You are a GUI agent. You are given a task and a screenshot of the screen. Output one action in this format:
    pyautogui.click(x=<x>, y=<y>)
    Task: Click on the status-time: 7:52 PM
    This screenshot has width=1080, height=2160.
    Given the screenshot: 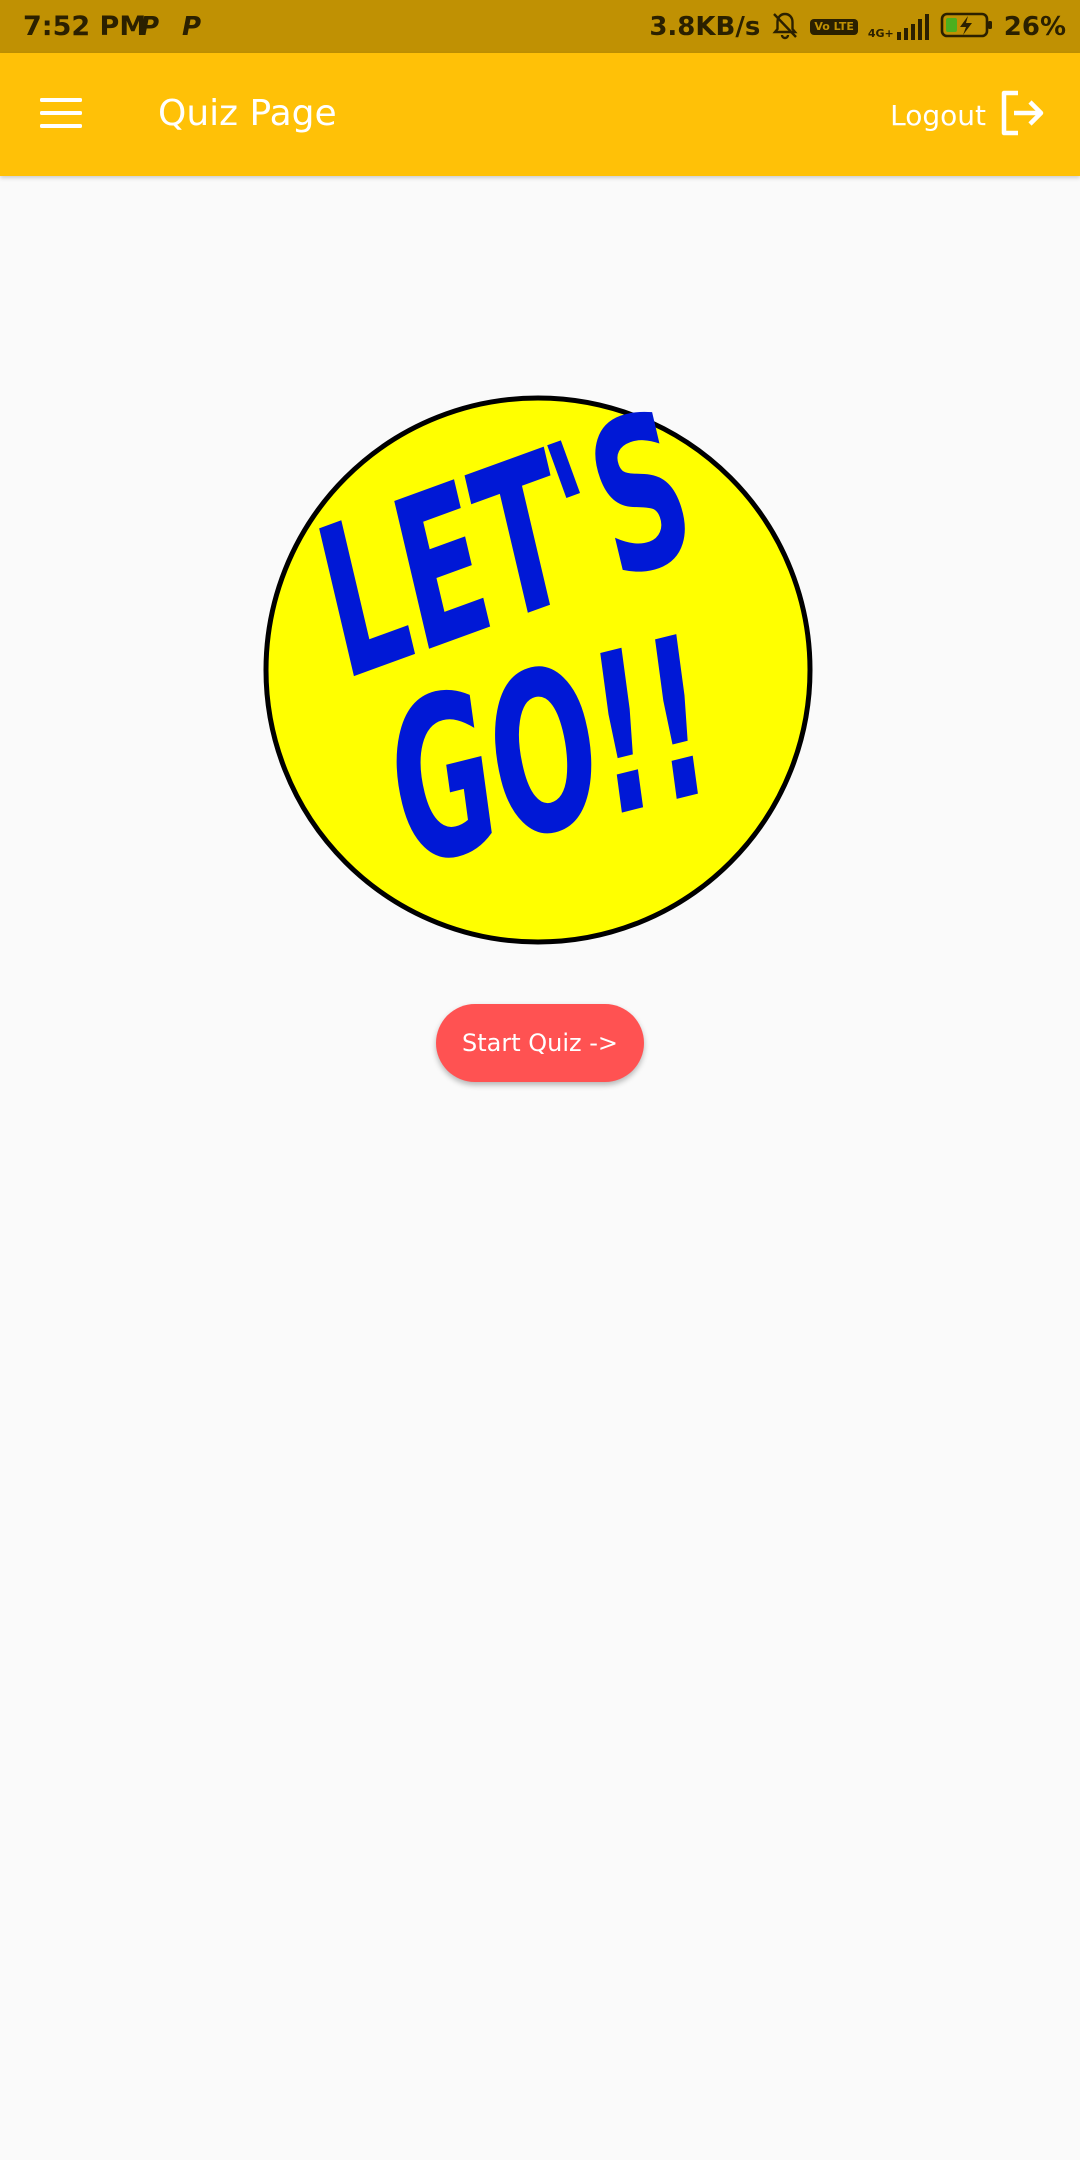 What is the action you would take?
    pyautogui.click(x=85, y=26)
    